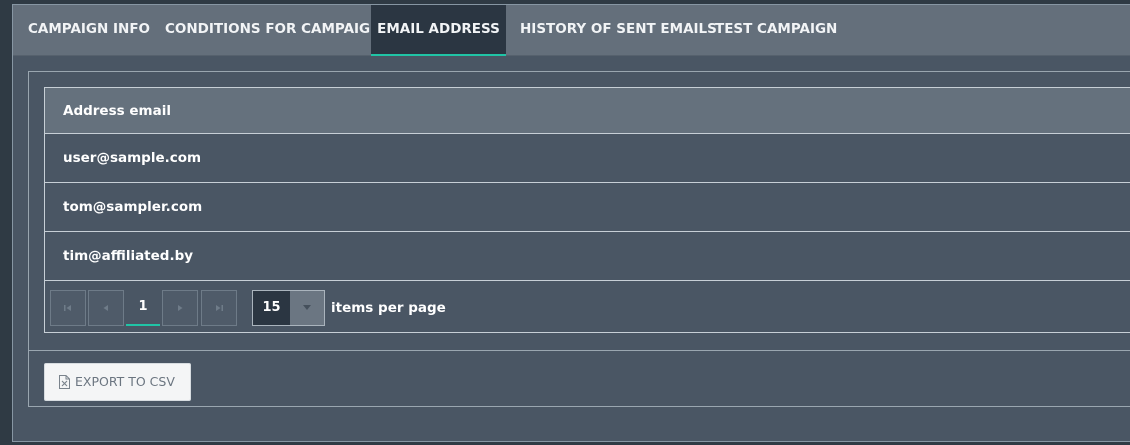 This screenshot has height=445, width=1130. What do you see at coordinates (587, 158) in the screenshot?
I see `table-row: user@sample.com` at bounding box center [587, 158].